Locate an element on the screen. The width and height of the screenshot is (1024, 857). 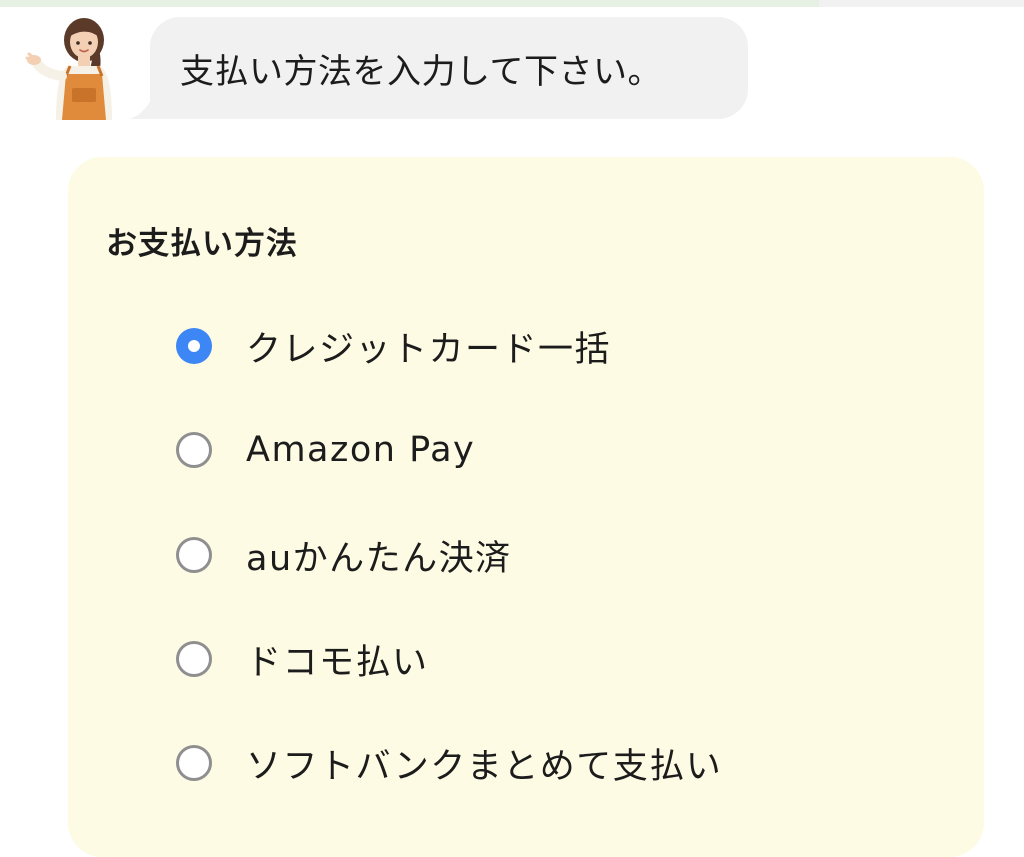
progress-remaining is located at coordinates (921, 3).